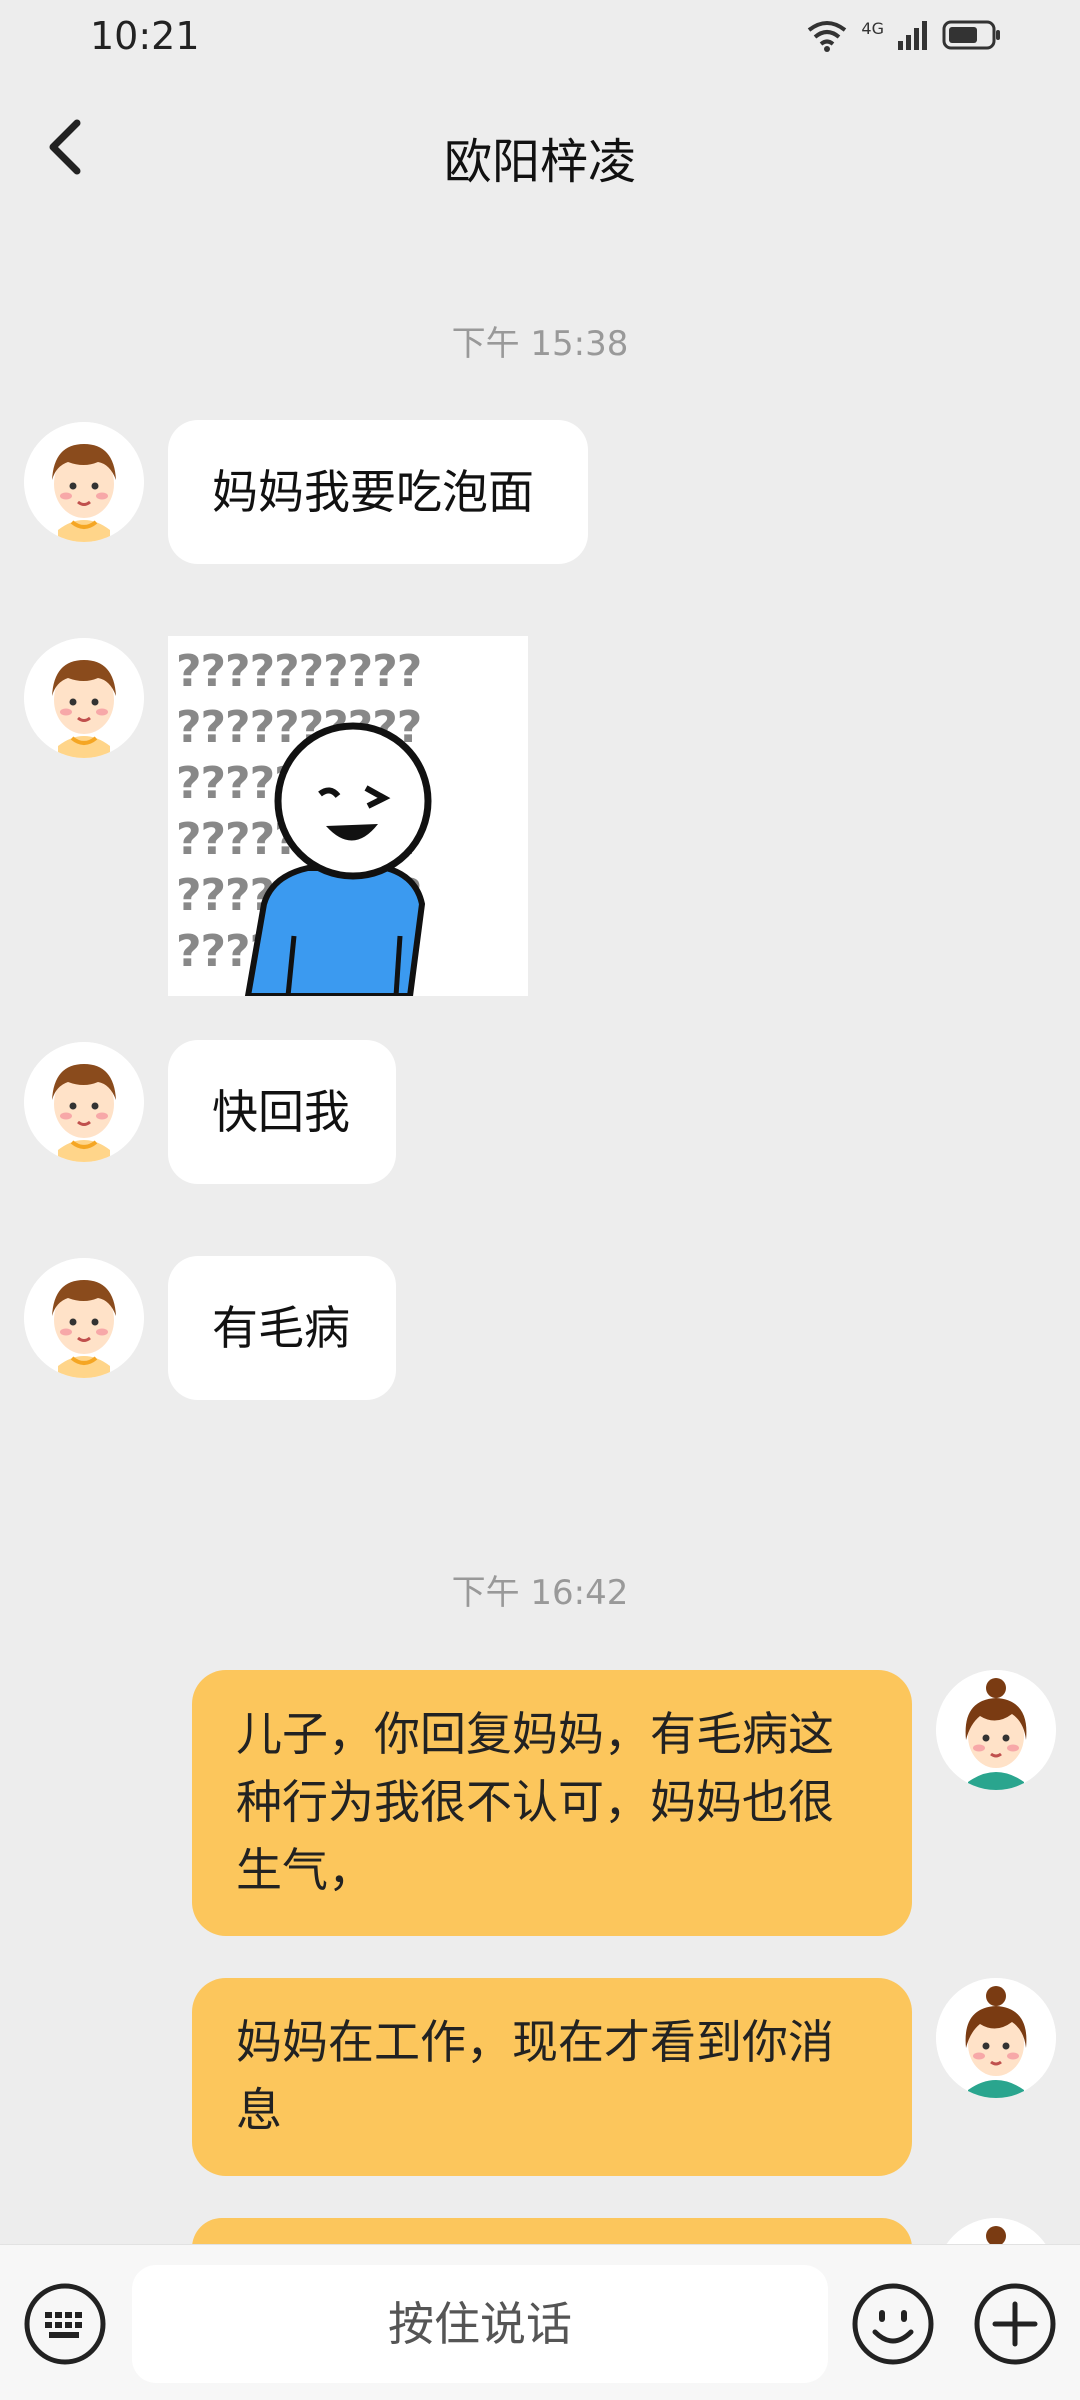 Image resolution: width=1080 pixels, height=2400 pixels. What do you see at coordinates (540, 344) in the screenshot?
I see `timestamp: 下午 15:38` at bounding box center [540, 344].